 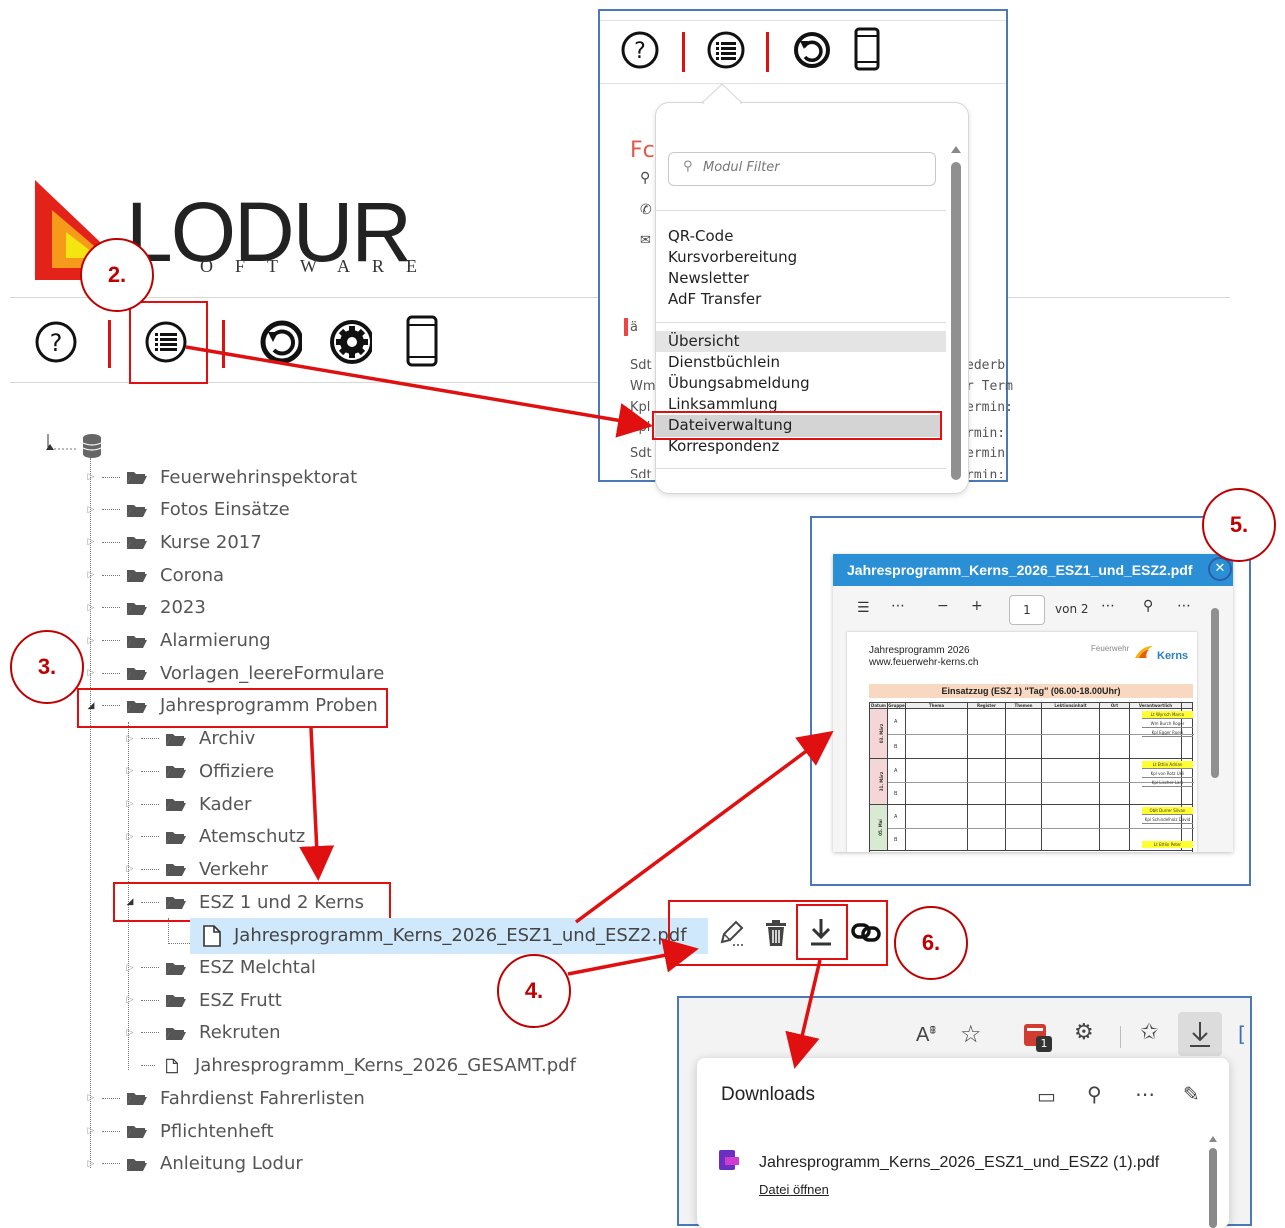 What do you see at coordinates (1046, 1096) in the screenshot?
I see `open-folder-icon: ▭` at bounding box center [1046, 1096].